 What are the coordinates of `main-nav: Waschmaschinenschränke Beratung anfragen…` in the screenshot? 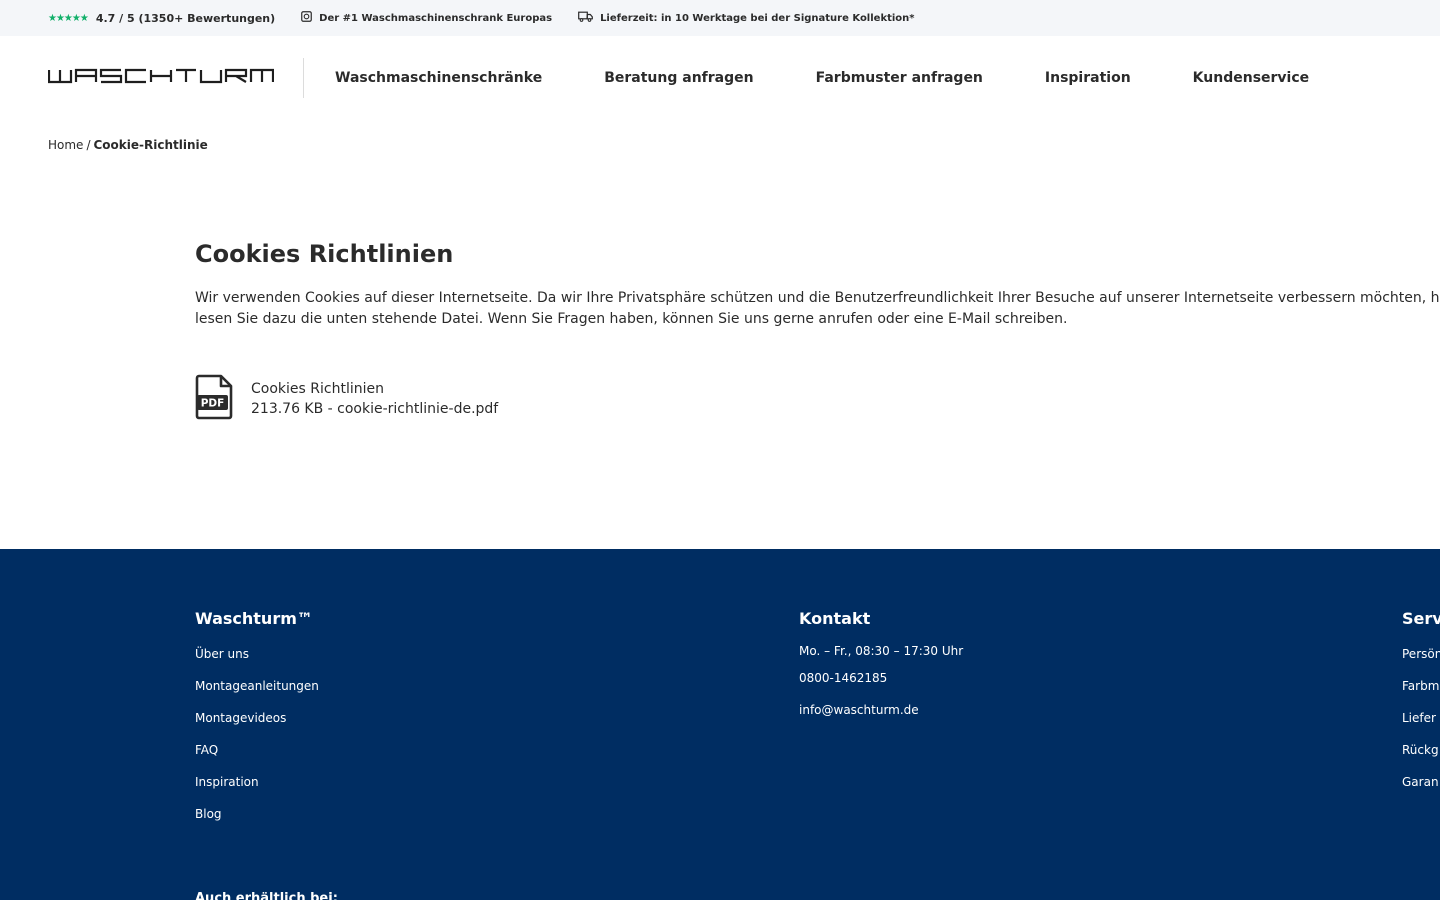 It's located at (822, 78).